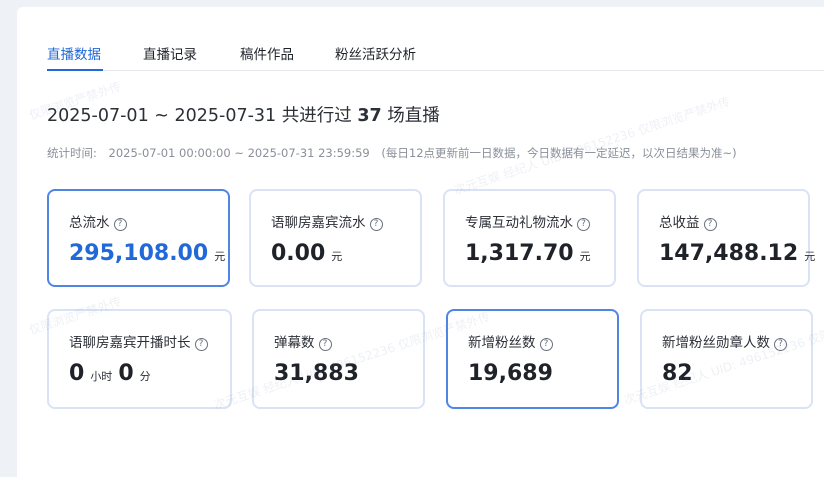 This screenshot has width=824, height=477. I want to click on minutes-unit: 分, so click(145, 376).